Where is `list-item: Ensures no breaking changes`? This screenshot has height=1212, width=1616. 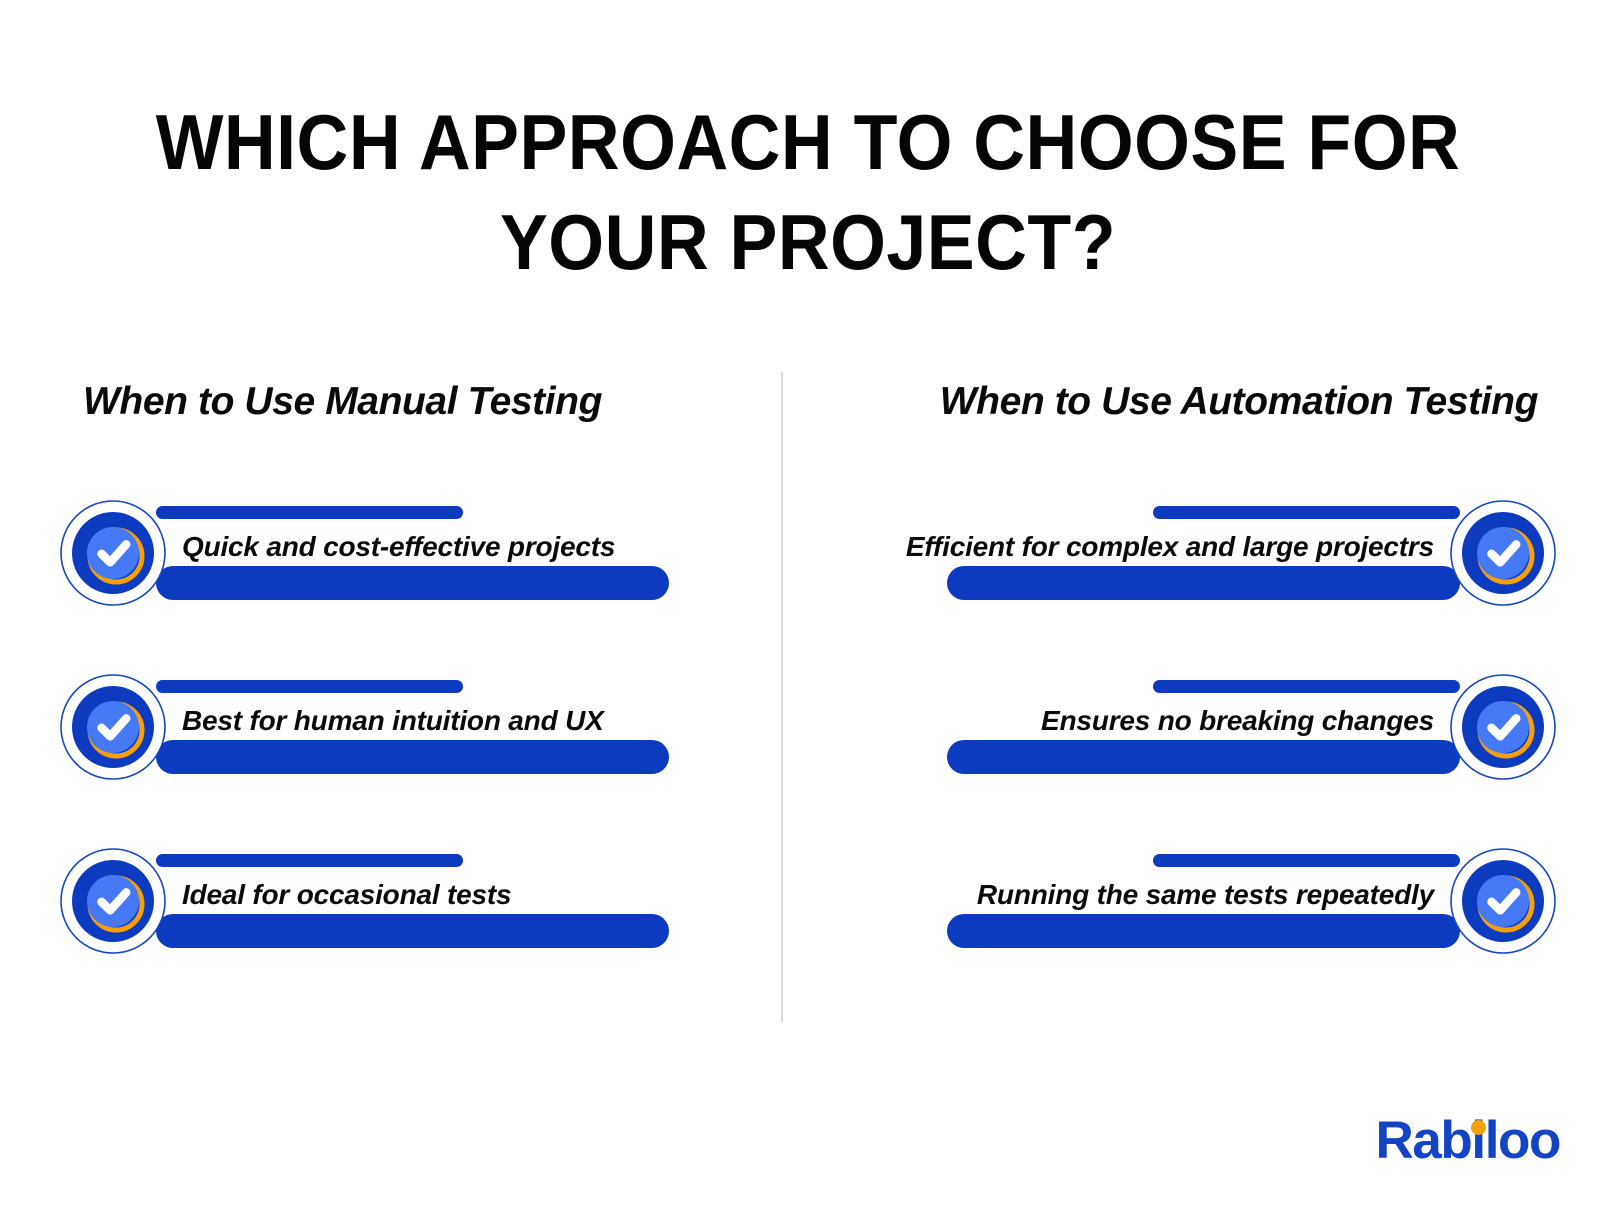 list-item: Ensures no breaking changes is located at coordinates (1206, 726).